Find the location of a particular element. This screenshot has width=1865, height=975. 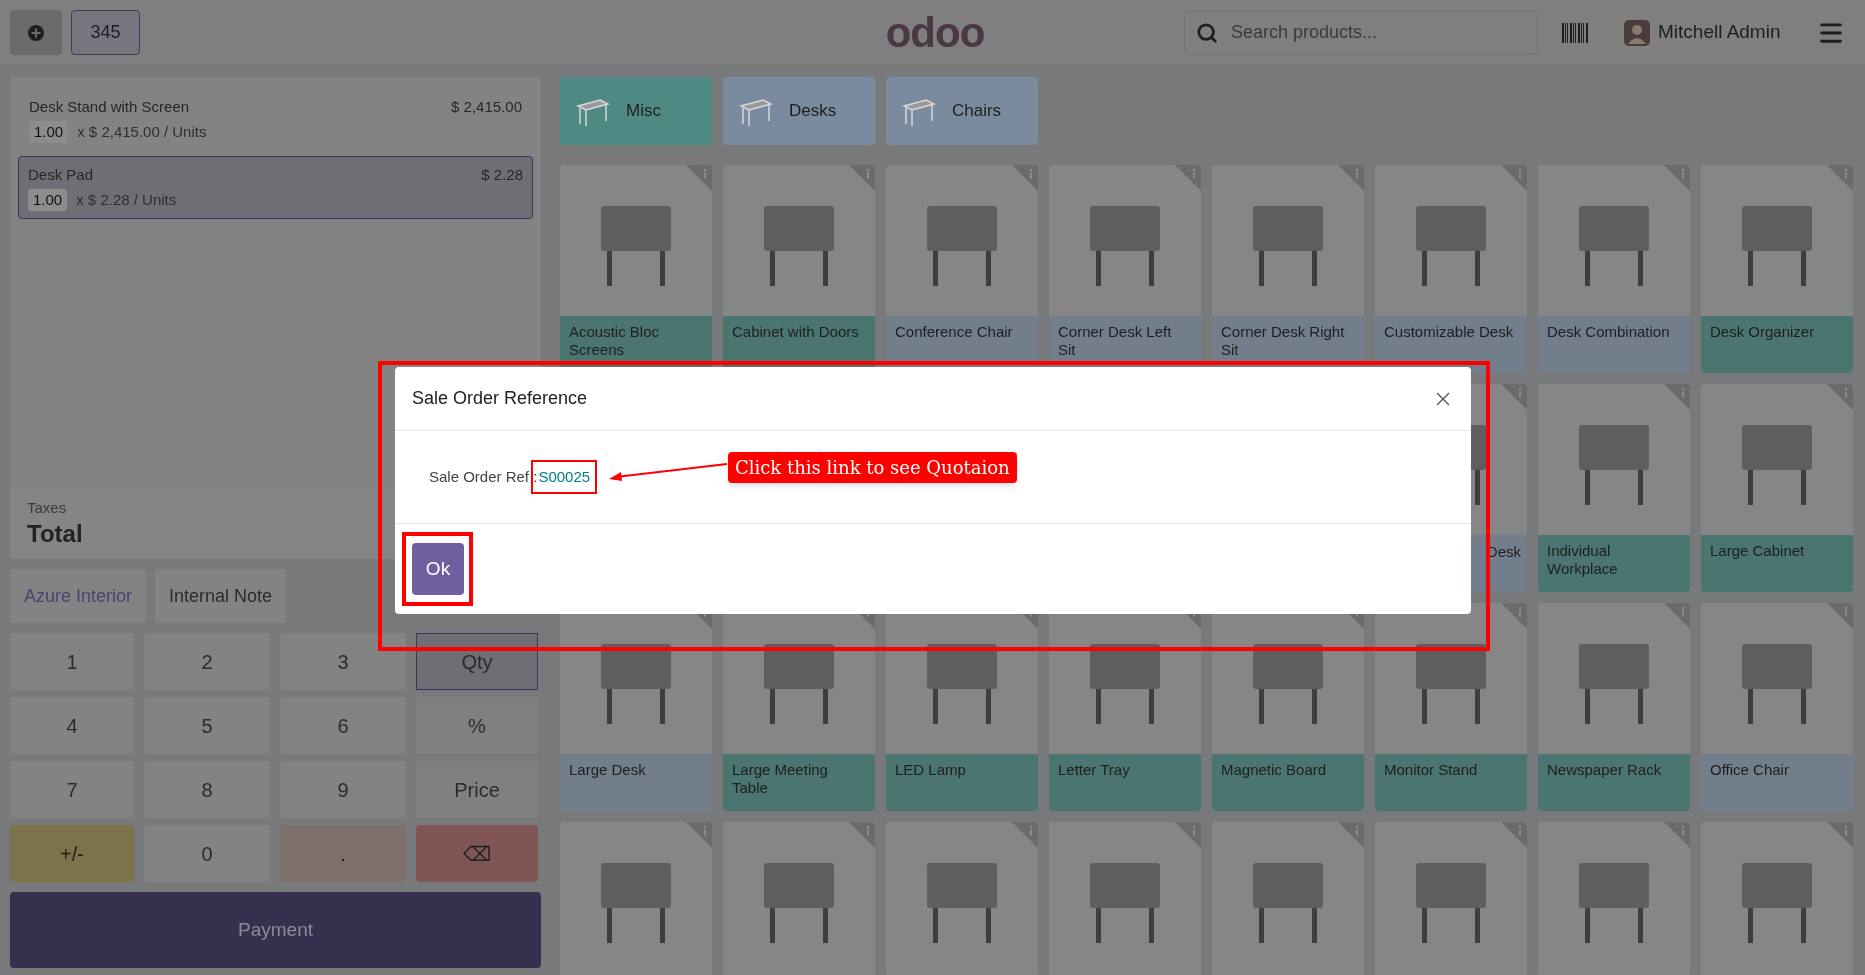

order-tab: 345 is located at coordinates (105, 32).